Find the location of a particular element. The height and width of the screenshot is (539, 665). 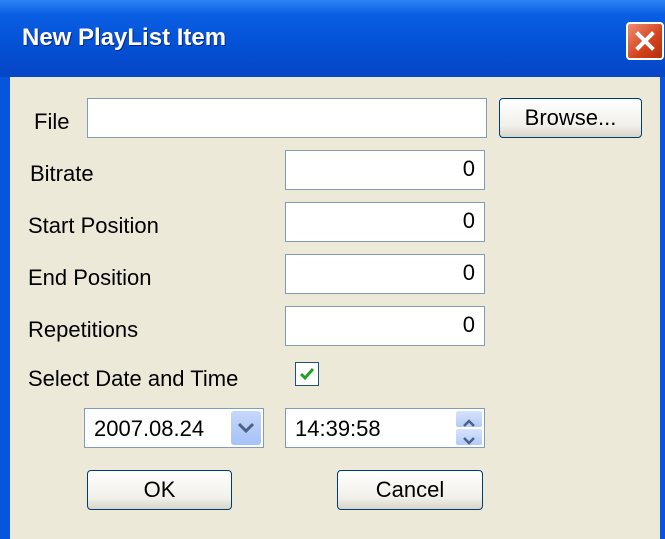

close-button is located at coordinates (645, 41).